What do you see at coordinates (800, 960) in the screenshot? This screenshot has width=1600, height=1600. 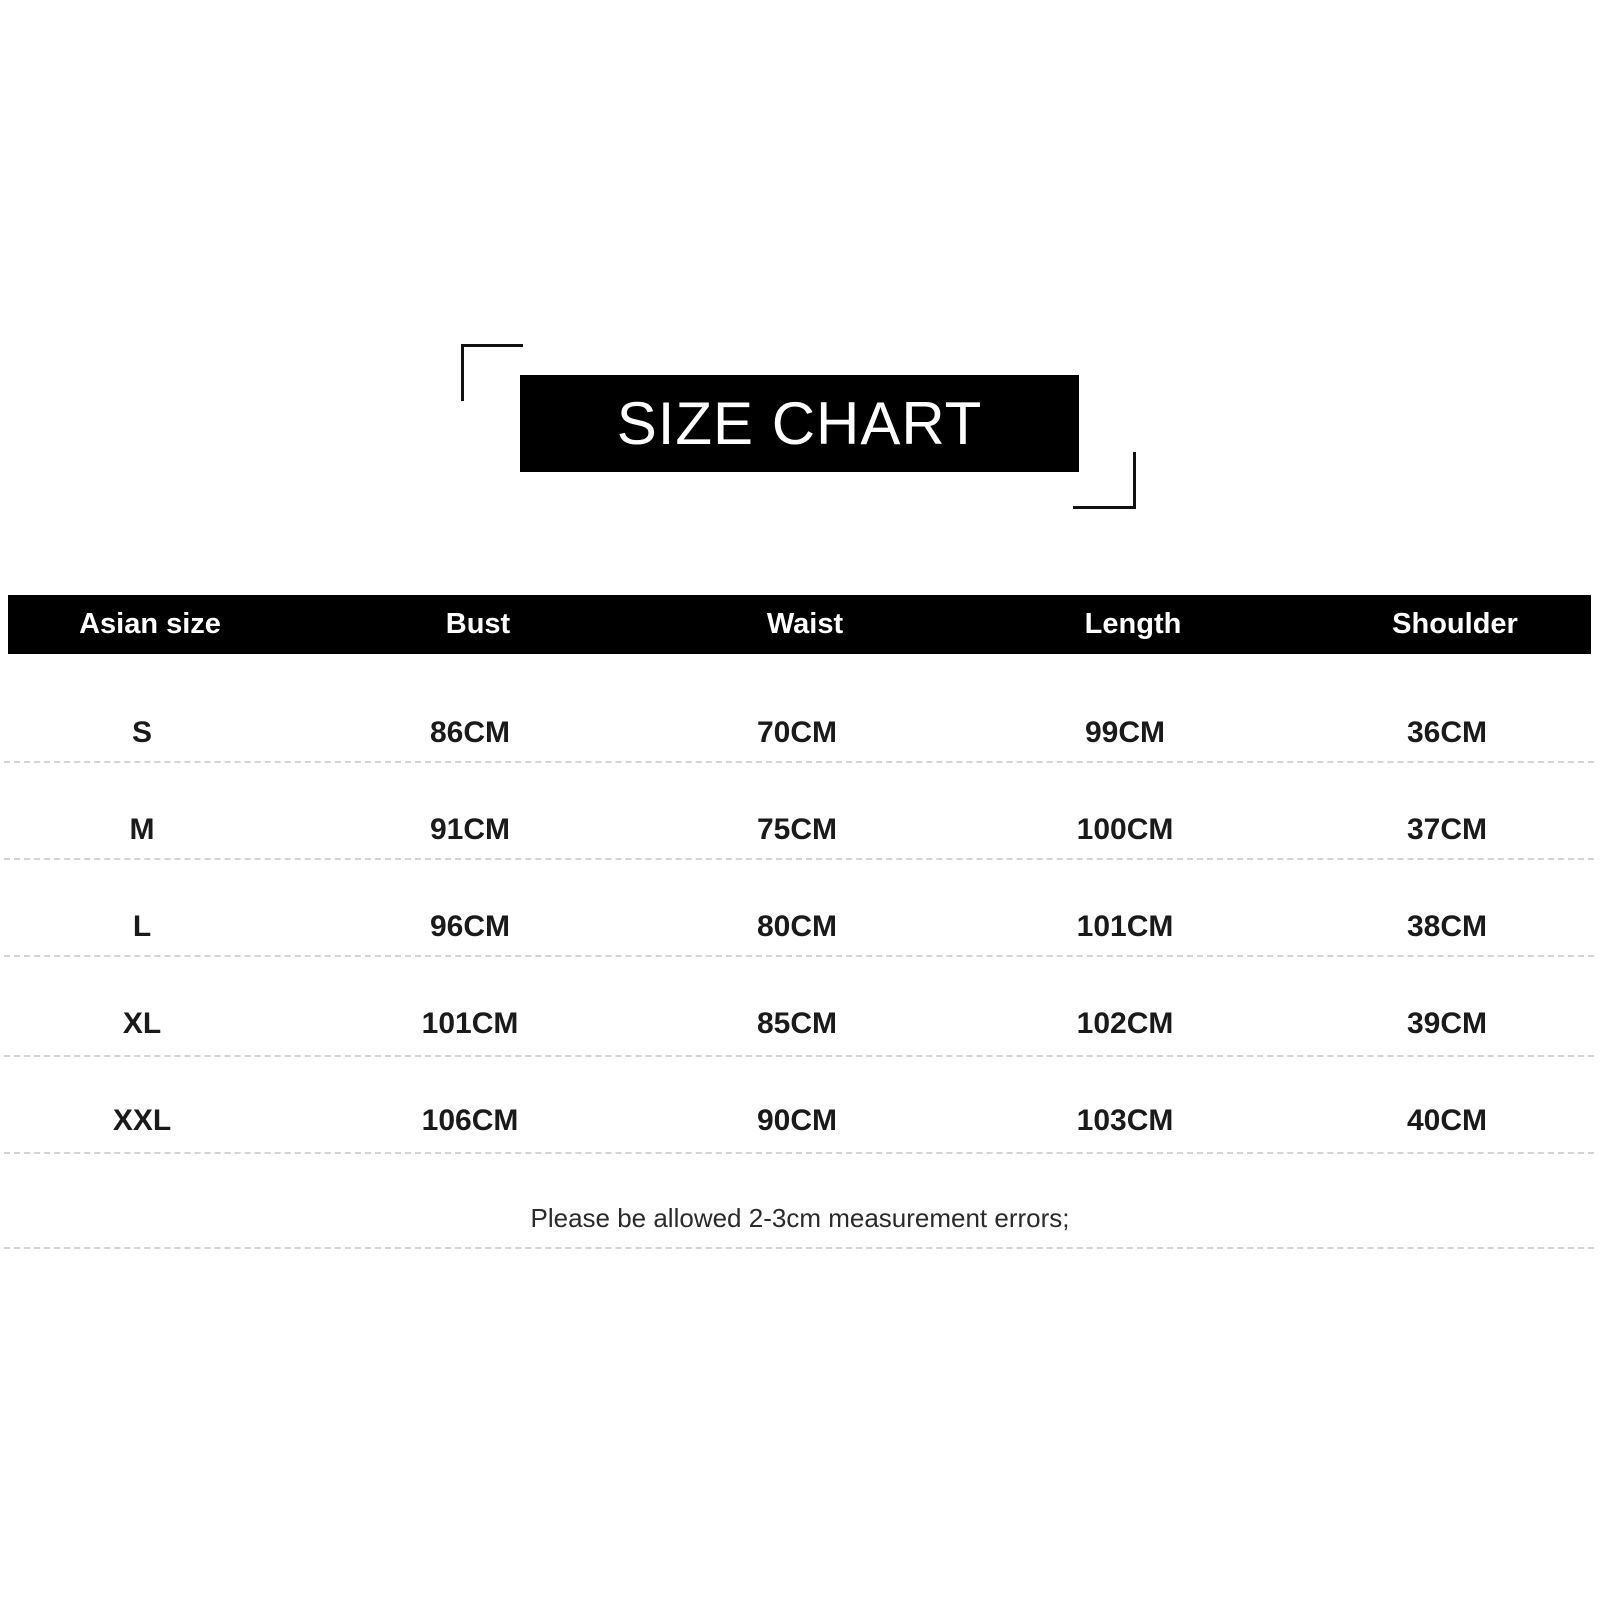 I see `table-row: L 96CM 80CM 101CM 38CM` at bounding box center [800, 960].